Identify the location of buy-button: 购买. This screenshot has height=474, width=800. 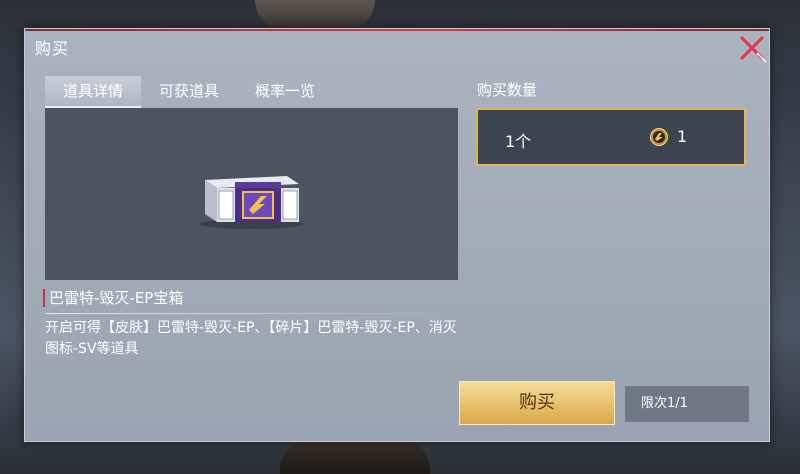
(537, 403).